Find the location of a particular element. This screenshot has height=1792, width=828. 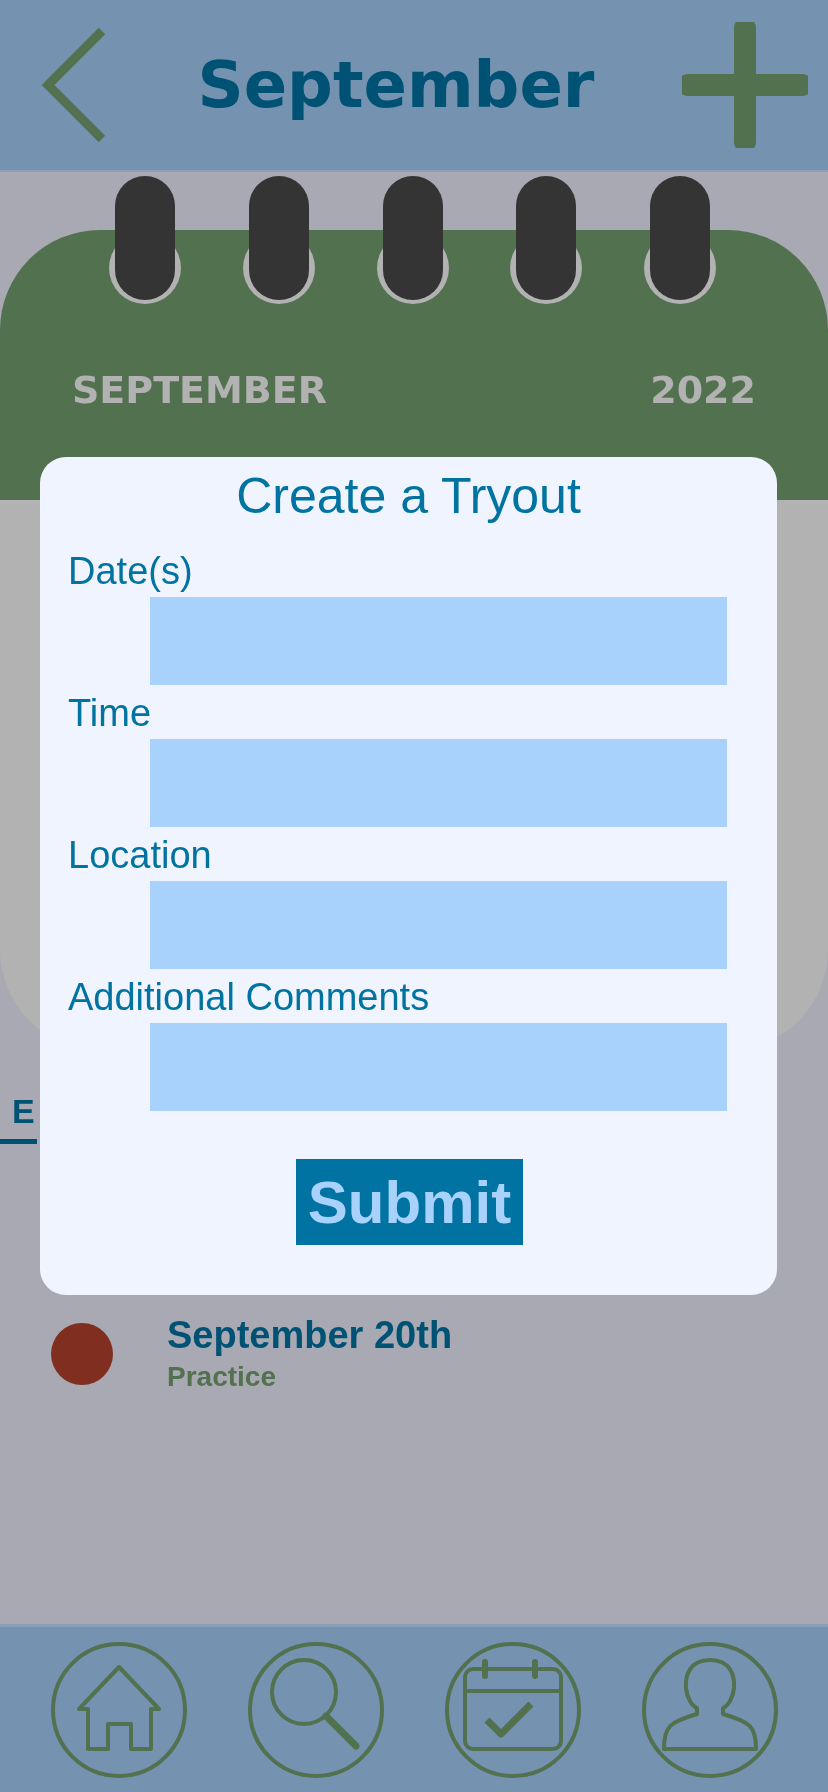

search-icon is located at coordinates (315, 1709).